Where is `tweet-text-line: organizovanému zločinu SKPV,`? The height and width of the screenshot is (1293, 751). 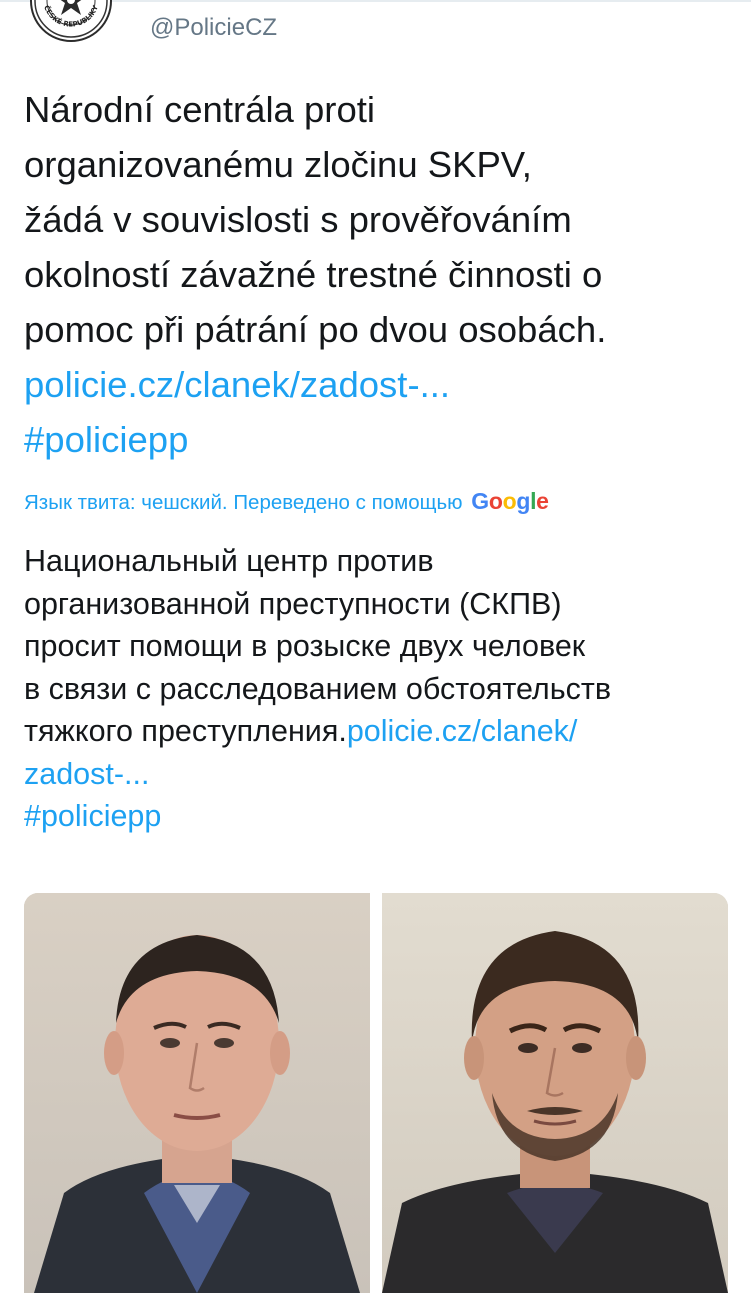 tweet-text-line: organizovanému zločinu SKPV, is located at coordinates (278, 164).